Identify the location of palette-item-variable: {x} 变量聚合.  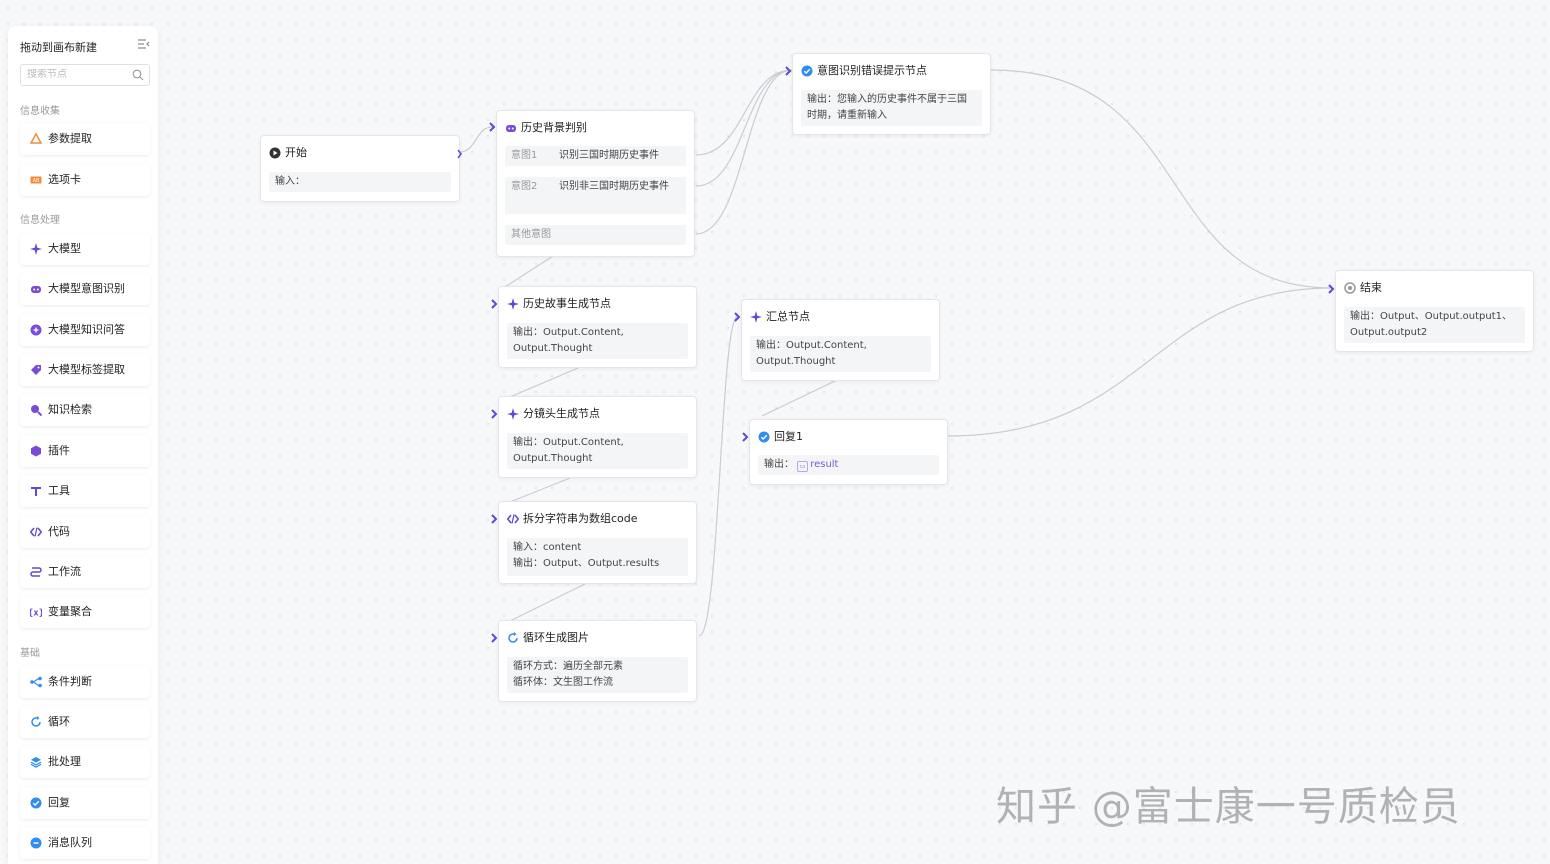
(85, 612).